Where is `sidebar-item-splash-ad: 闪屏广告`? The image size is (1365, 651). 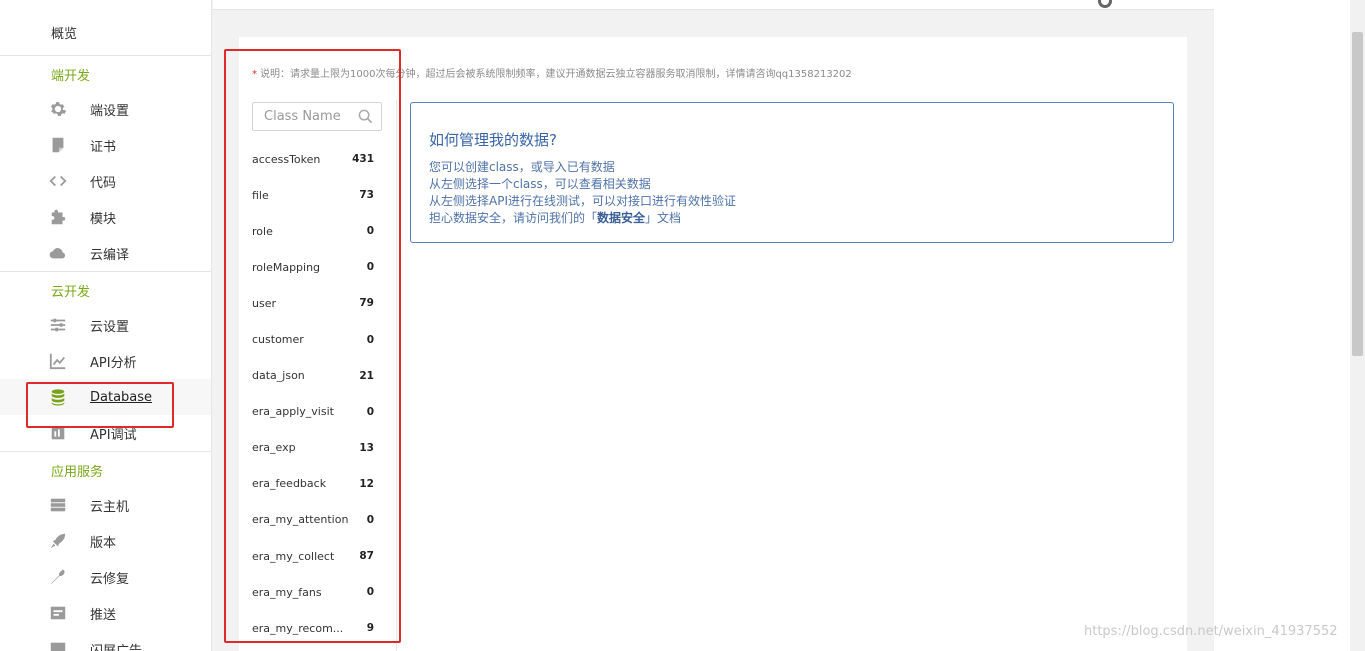
sidebar-item-splash-ad: 闪屏广告 is located at coordinates (105, 641).